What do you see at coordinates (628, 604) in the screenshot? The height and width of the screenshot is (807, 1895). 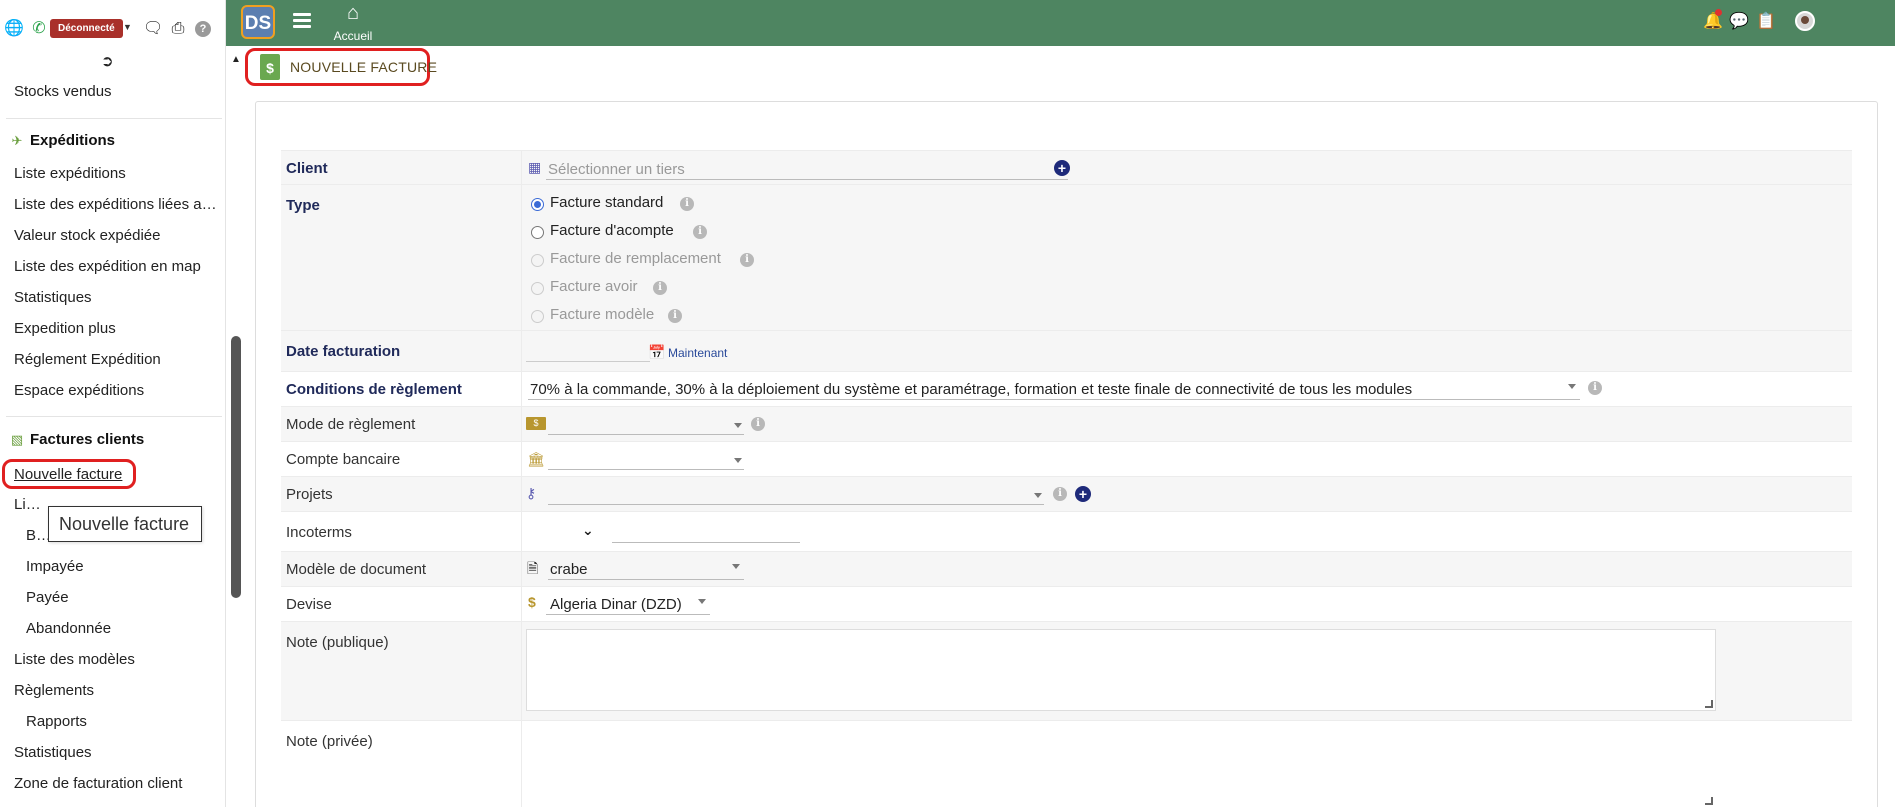 I see `devise-select: Algeria Dinar (DZD)` at bounding box center [628, 604].